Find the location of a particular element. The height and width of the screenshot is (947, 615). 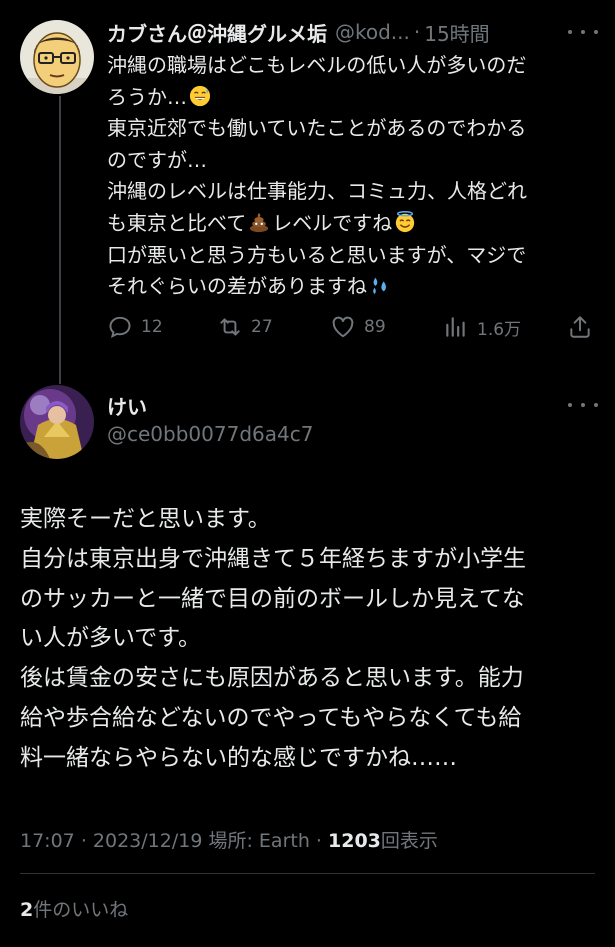

author-name: カブさん＠沖縄グルメ垢 is located at coordinates (217, 32).